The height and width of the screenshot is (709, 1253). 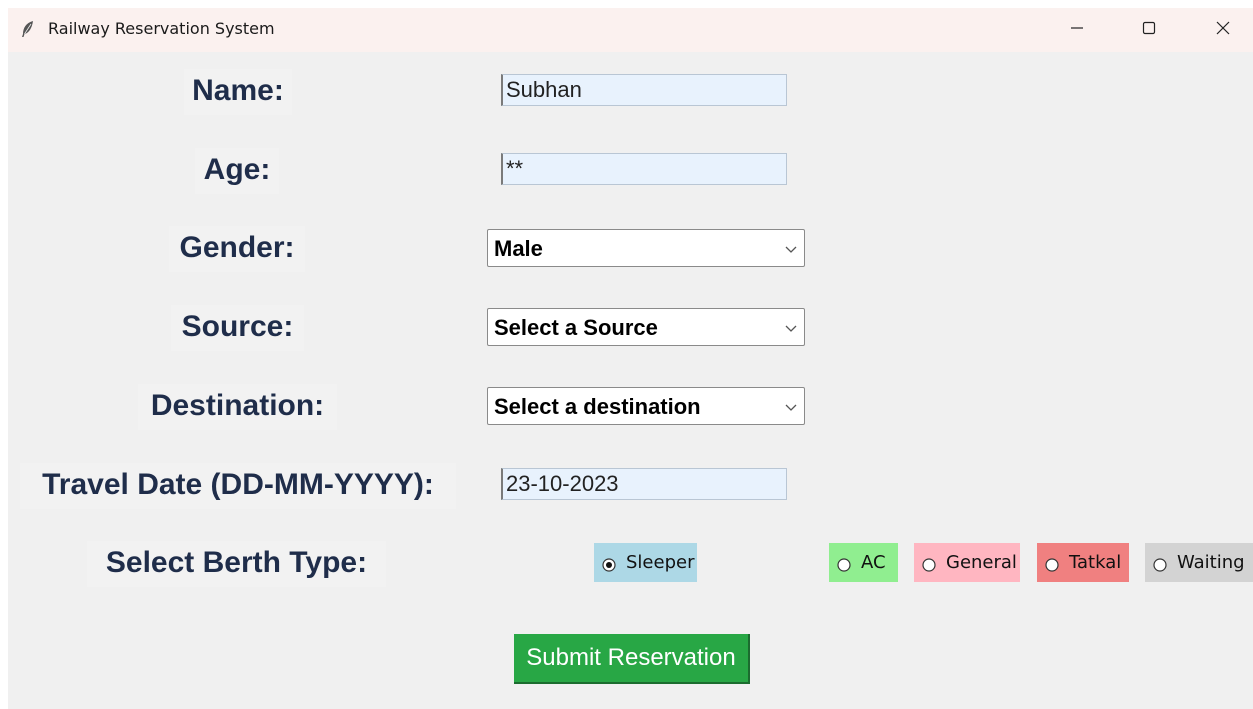 I want to click on berth-option-tatkal: Tatkal, so click(x=1083, y=562).